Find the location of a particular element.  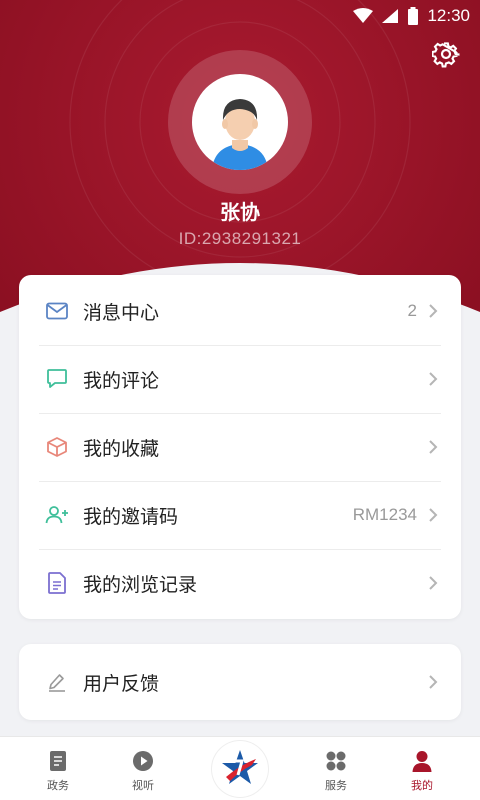

user-avatar-icon is located at coordinates (240, 134).